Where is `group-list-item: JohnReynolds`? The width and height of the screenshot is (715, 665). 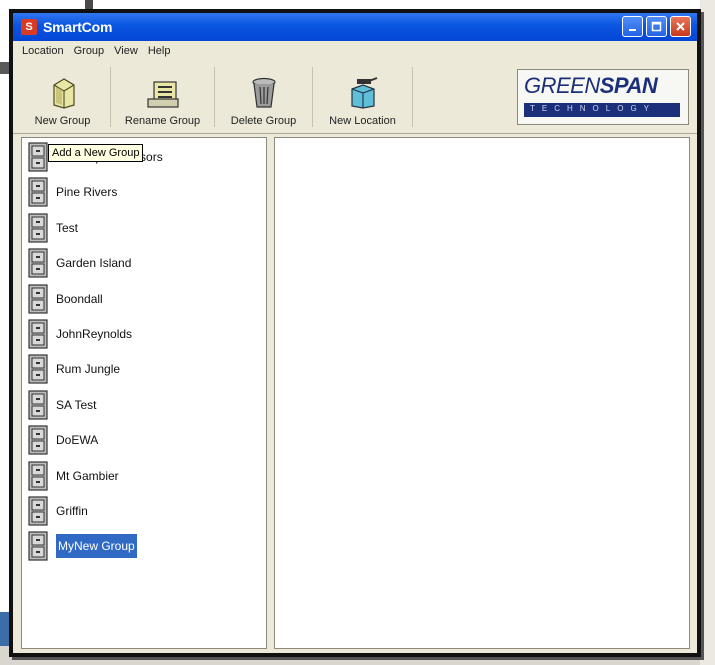
group-list-item: JohnReynolds is located at coordinates (79, 334).